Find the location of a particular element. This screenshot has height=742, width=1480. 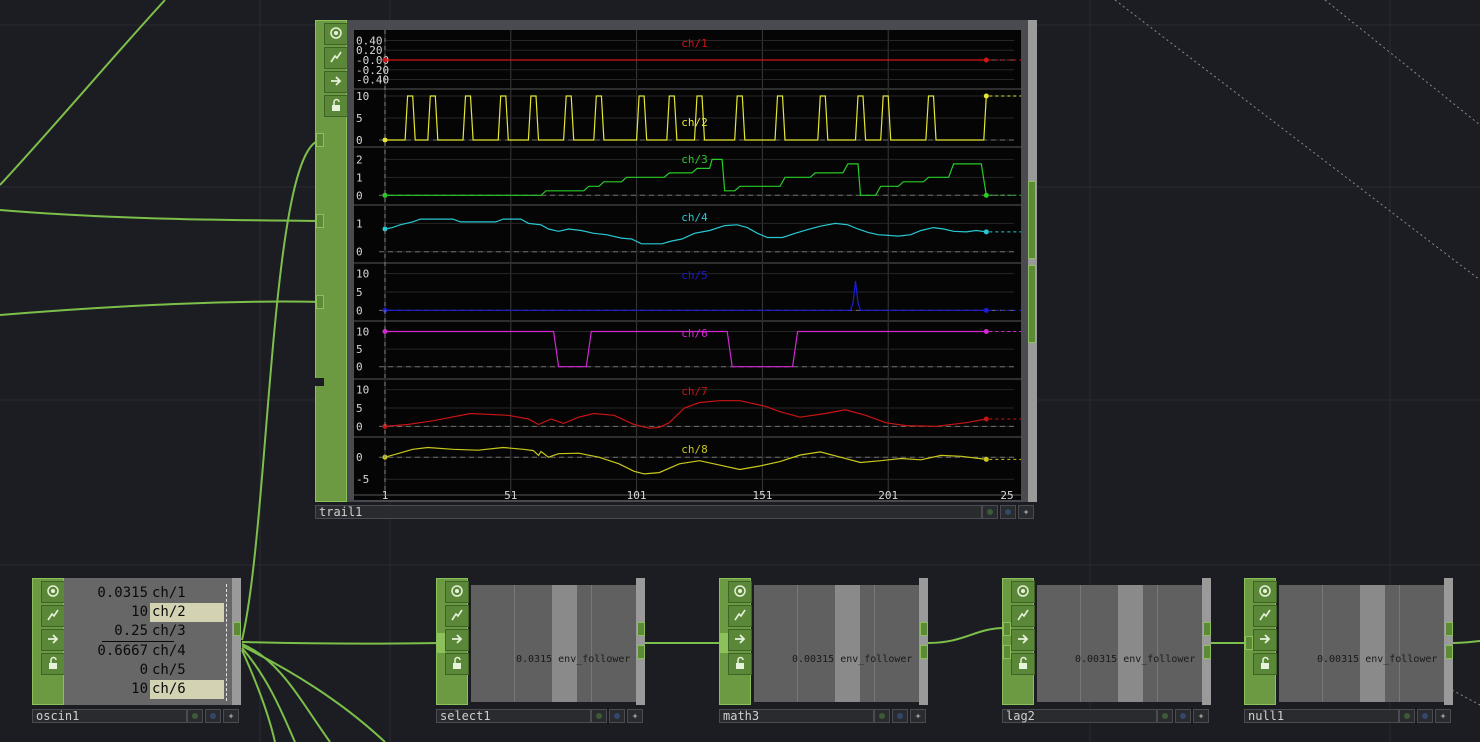

select1-output is located at coordinates (641, 629).